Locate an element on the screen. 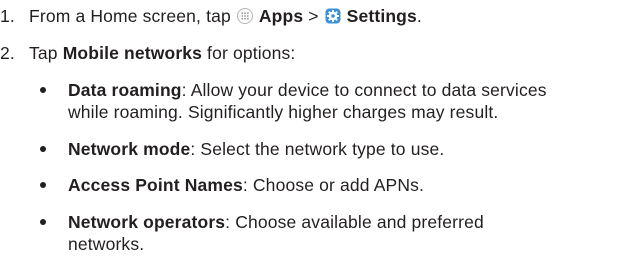  mobile-networks-label: Mobile networks is located at coordinates (132, 53).